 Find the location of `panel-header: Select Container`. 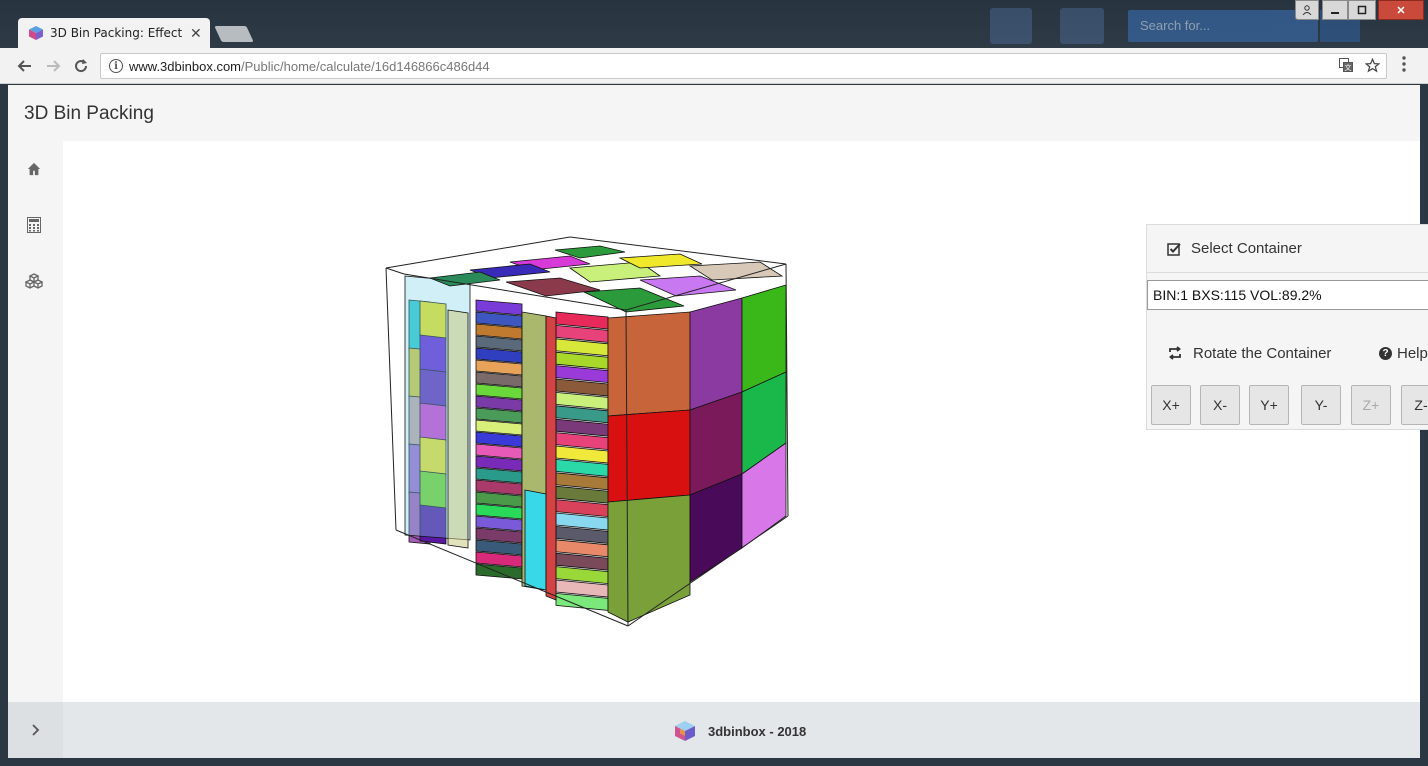

panel-header: Select Container is located at coordinates (1287, 249).